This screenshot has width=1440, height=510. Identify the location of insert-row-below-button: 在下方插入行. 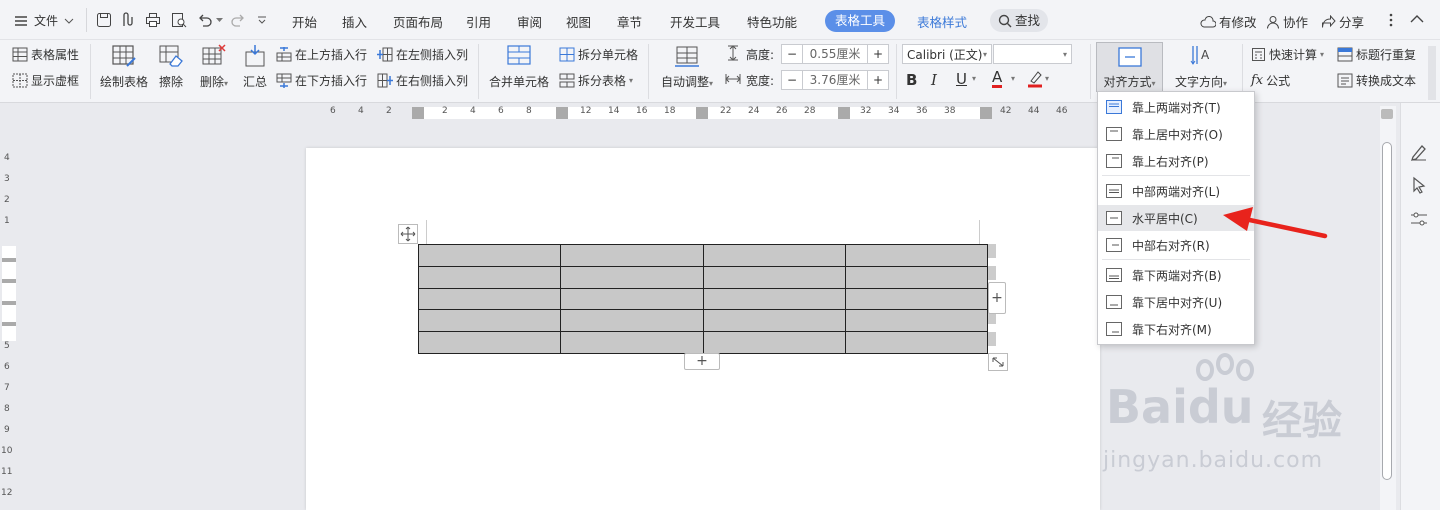
(321, 80).